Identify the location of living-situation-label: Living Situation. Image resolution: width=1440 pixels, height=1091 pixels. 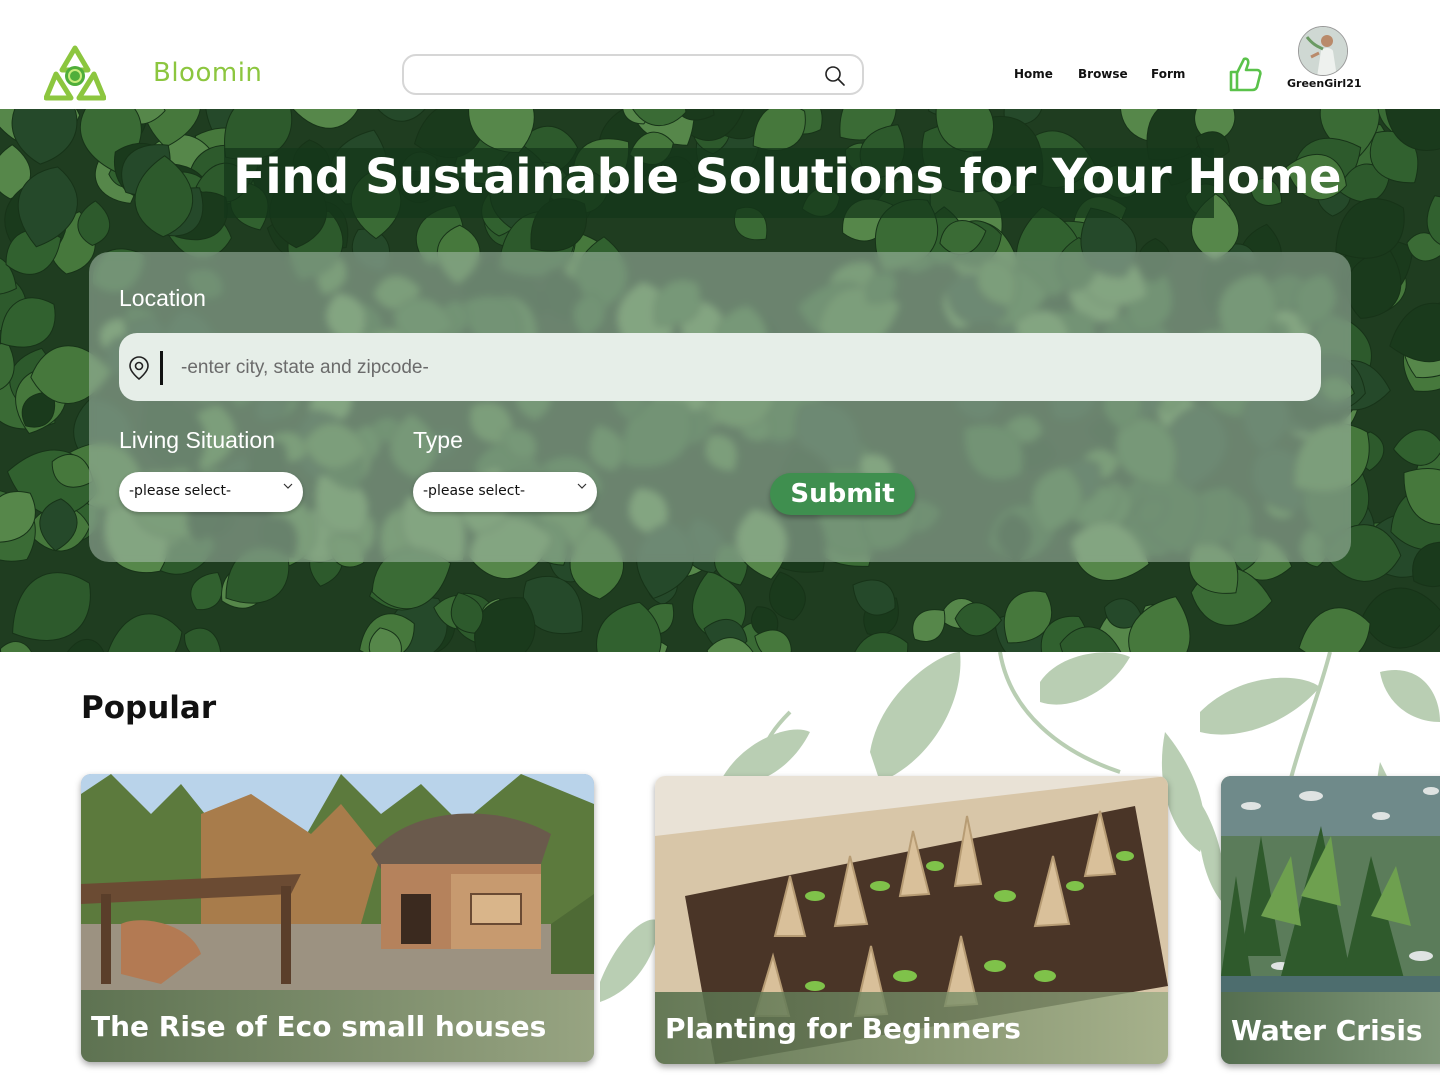
(197, 440).